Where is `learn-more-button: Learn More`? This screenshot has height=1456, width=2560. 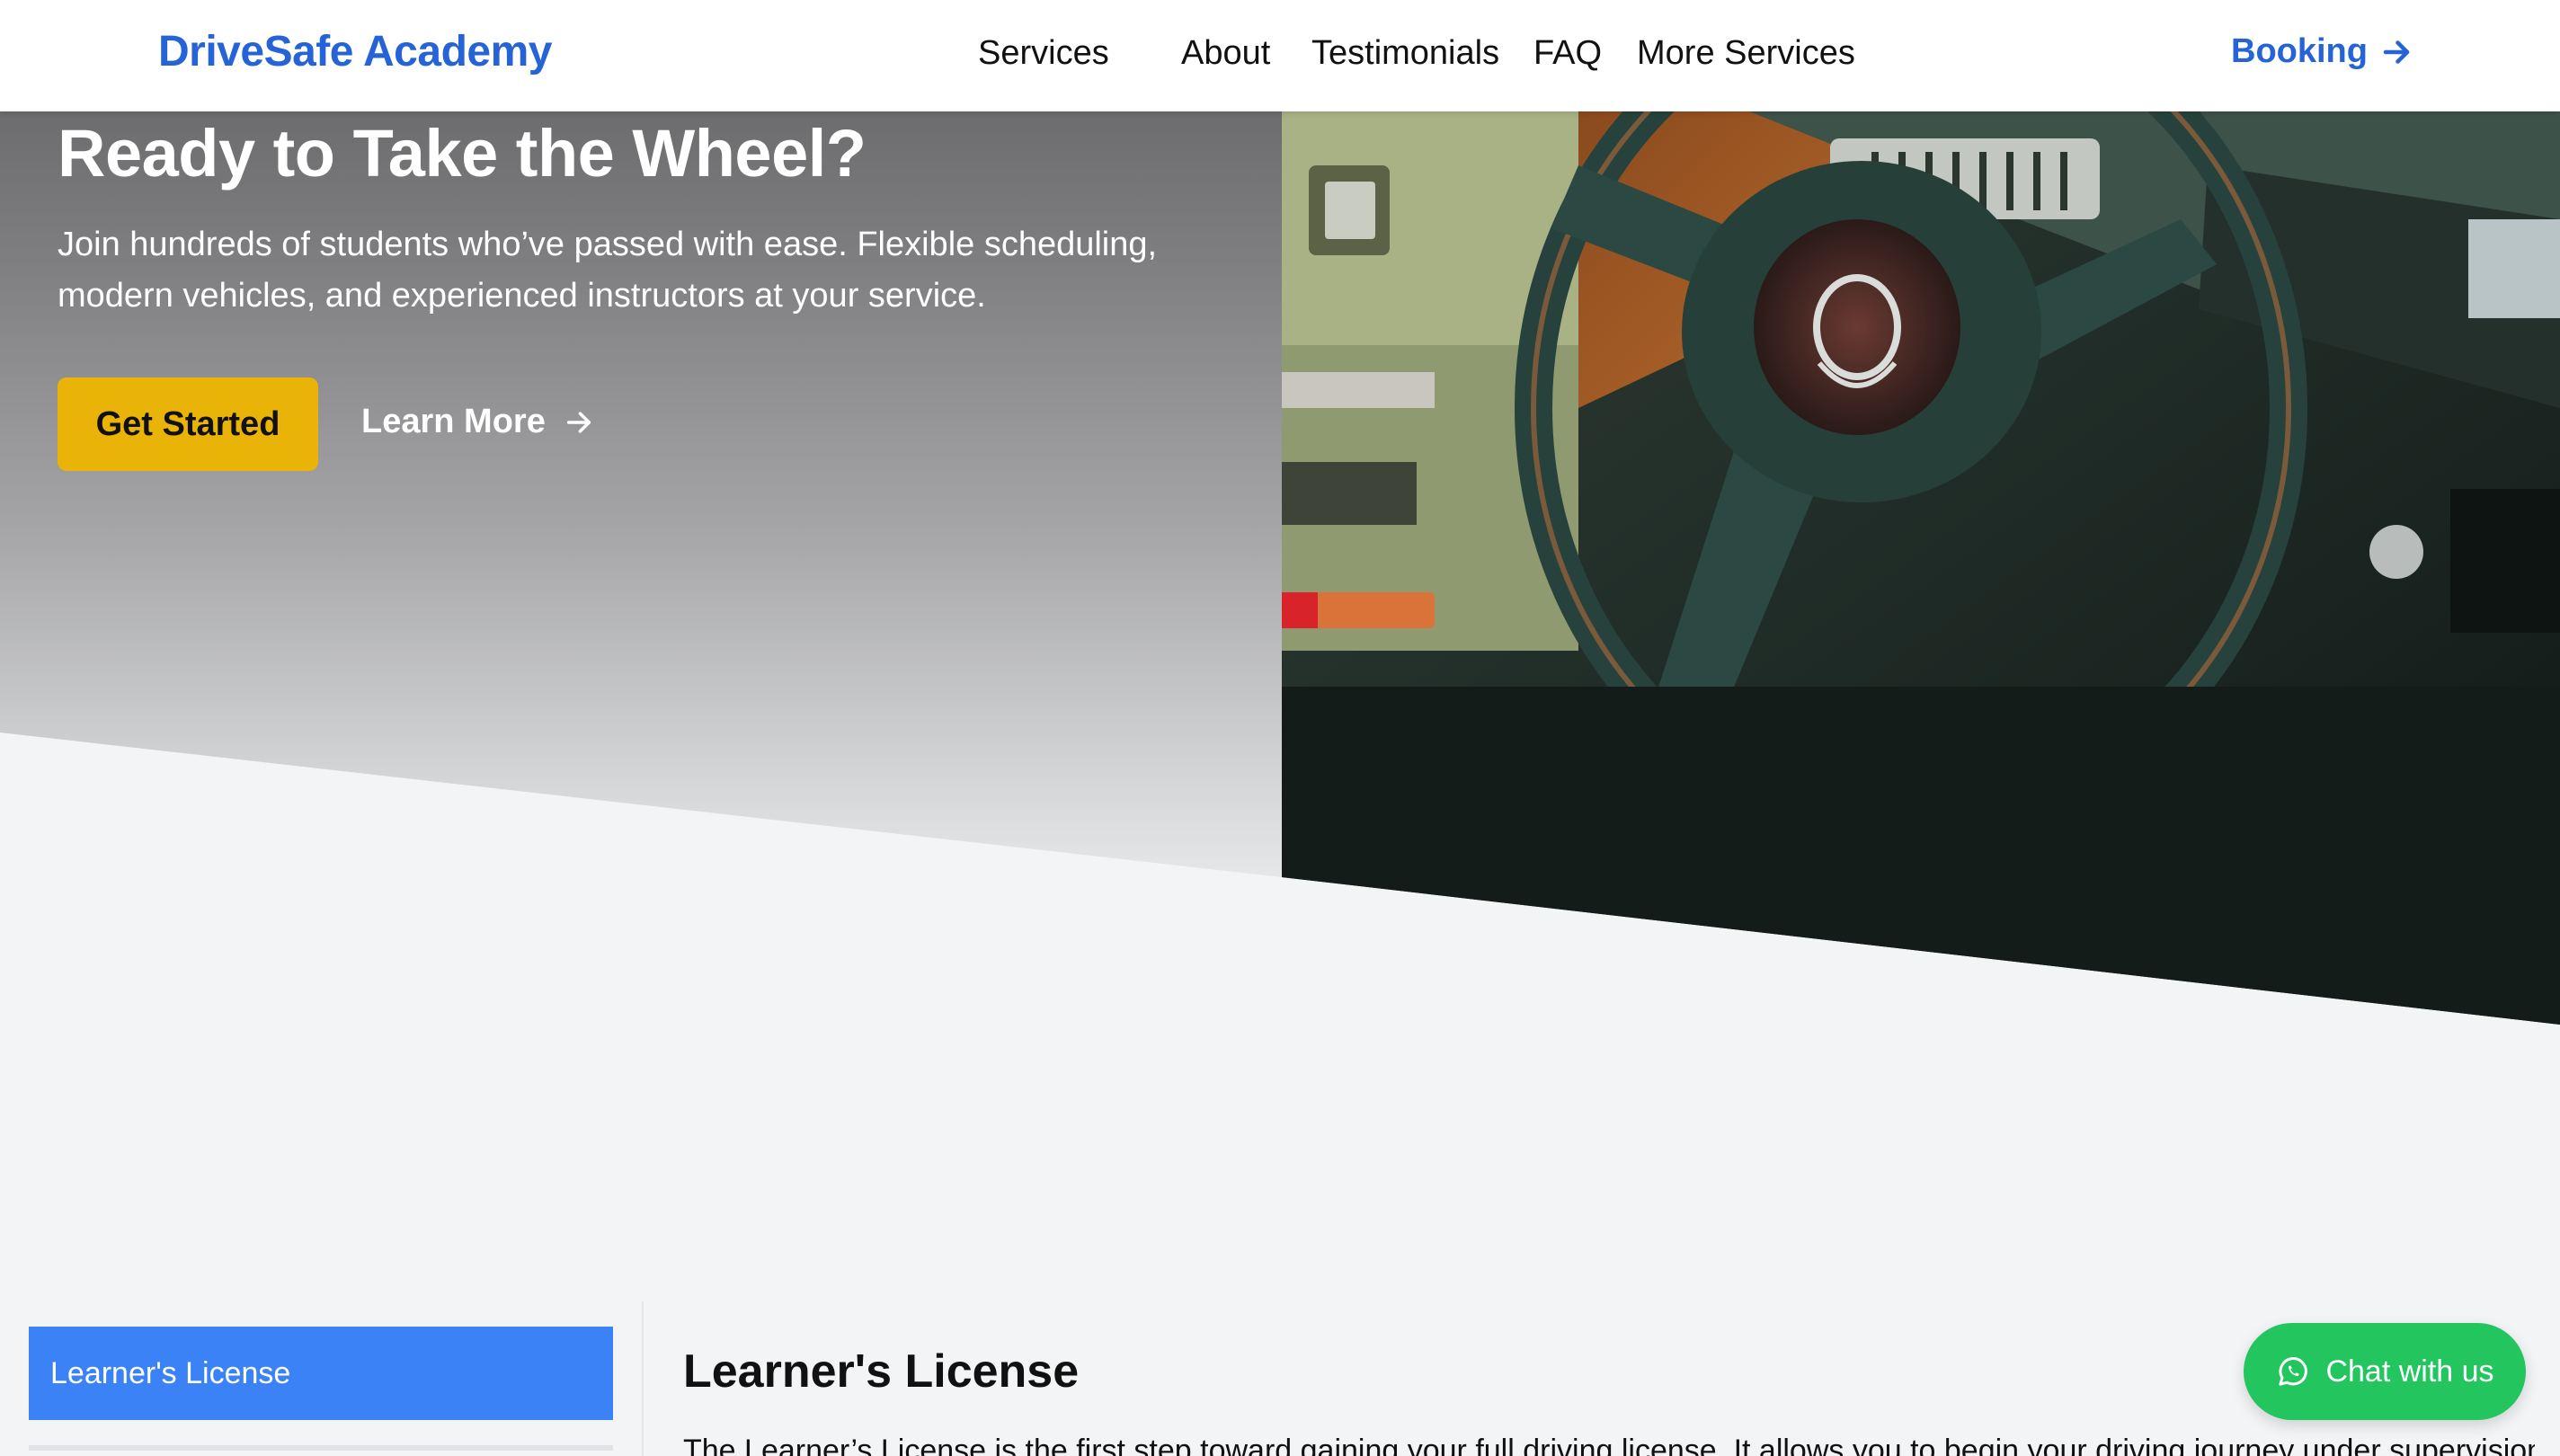 learn-more-button: Learn More is located at coordinates (477, 422).